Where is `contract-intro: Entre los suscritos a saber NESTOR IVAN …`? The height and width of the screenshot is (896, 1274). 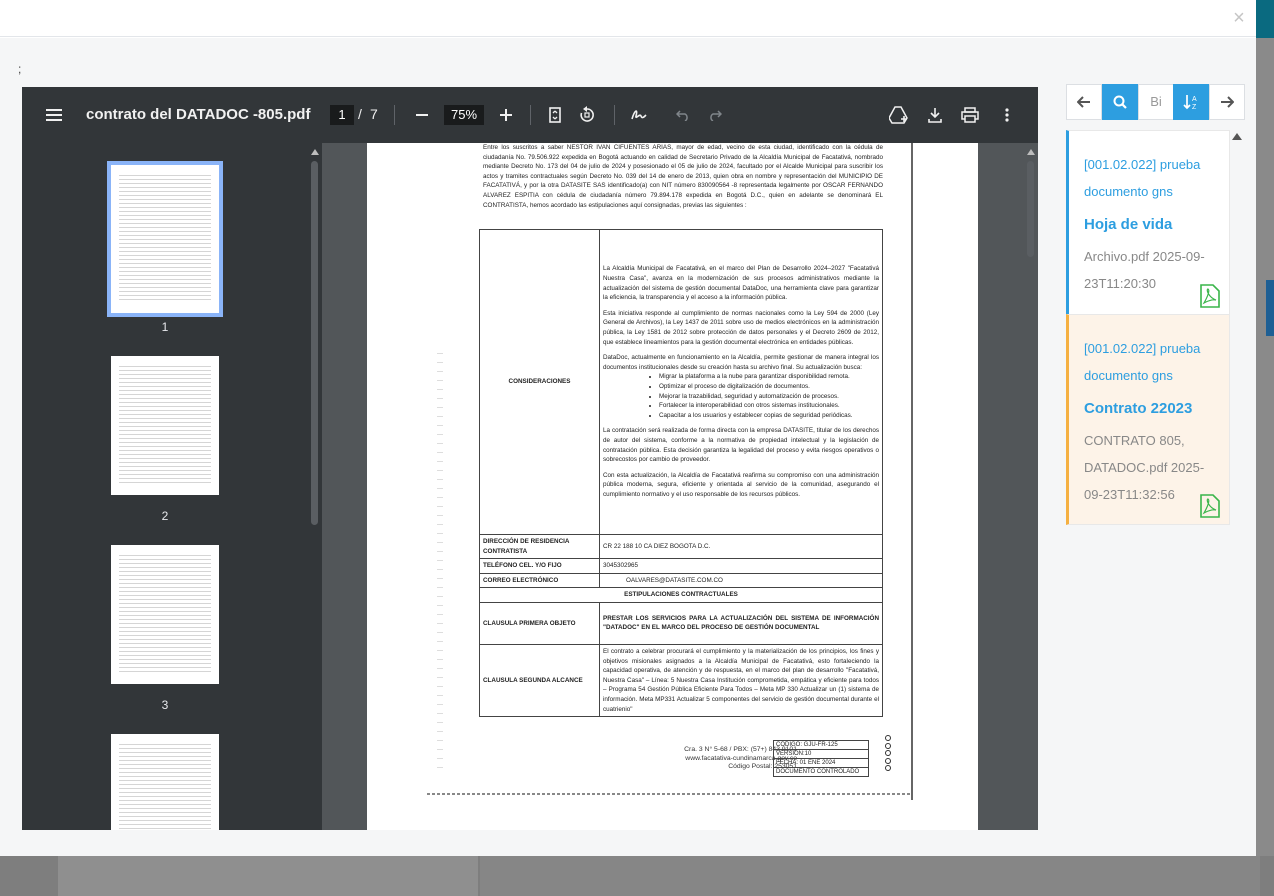
contract-intro: Entre los suscritos a saber NESTOR IVAN … is located at coordinates (683, 176).